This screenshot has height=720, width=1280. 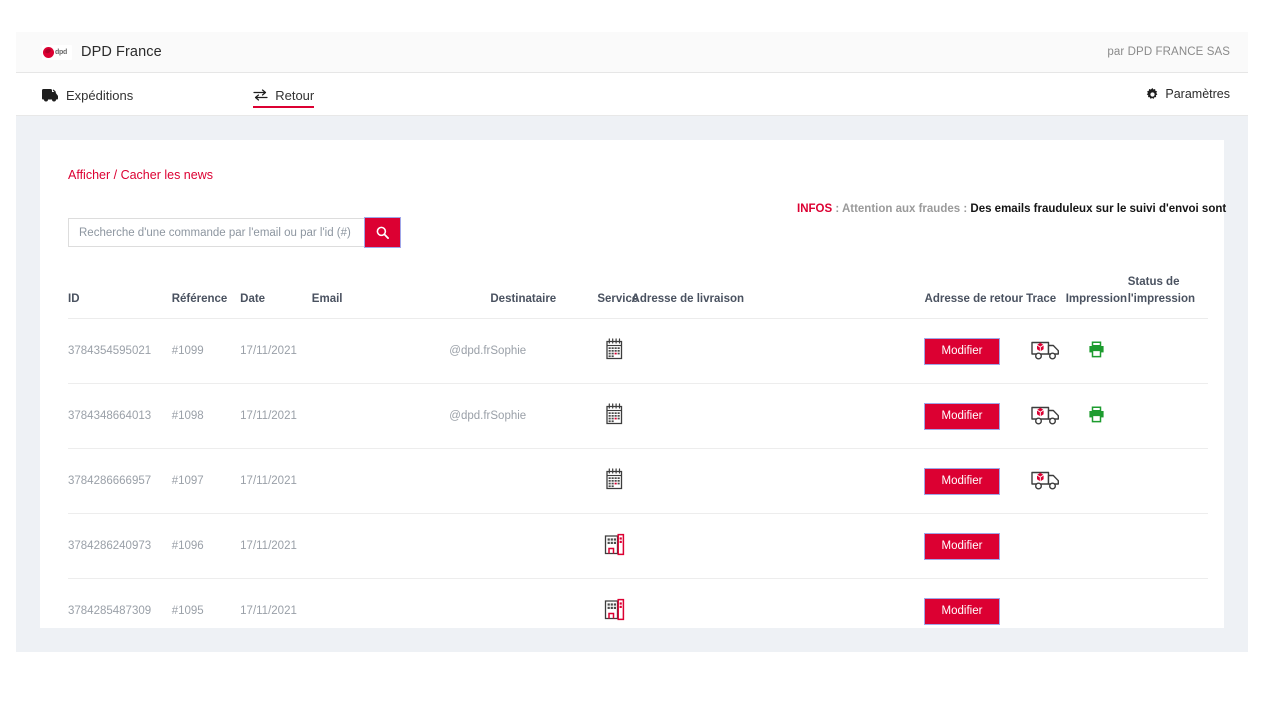 I want to click on infos-sep-2: :, so click(x=965, y=209).